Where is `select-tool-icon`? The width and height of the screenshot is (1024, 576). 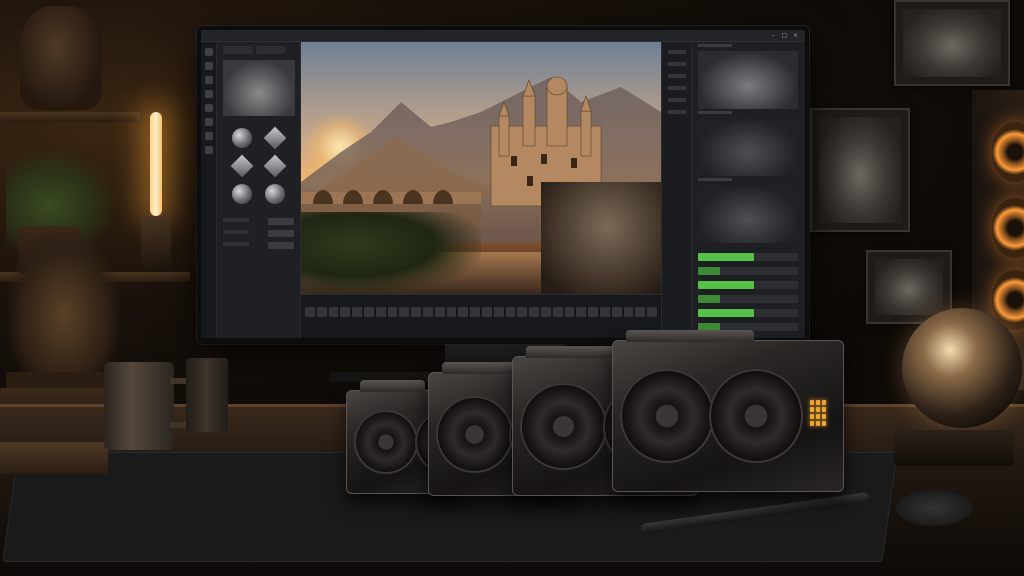
select-tool-icon is located at coordinates (208, 52).